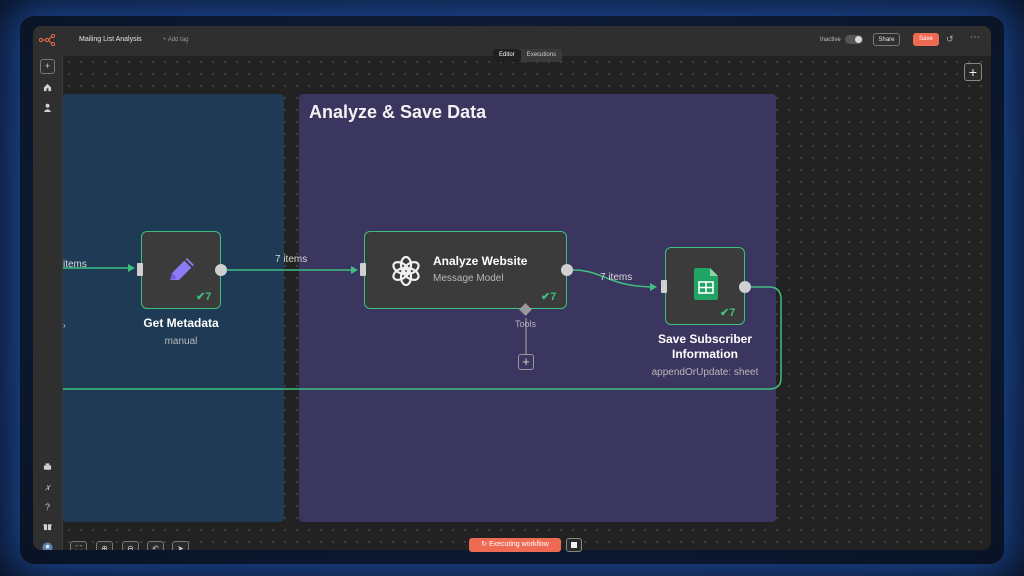 The height and width of the screenshot is (576, 1024). I want to click on connection-label-metadata-analyze: 7 items, so click(291, 259).